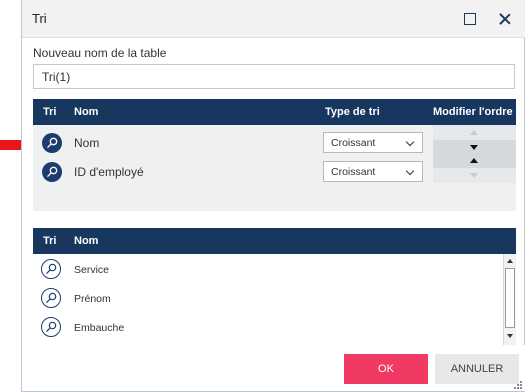  Describe the element at coordinates (92, 299) in the screenshot. I see `list-item-label: Prénom` at that location.